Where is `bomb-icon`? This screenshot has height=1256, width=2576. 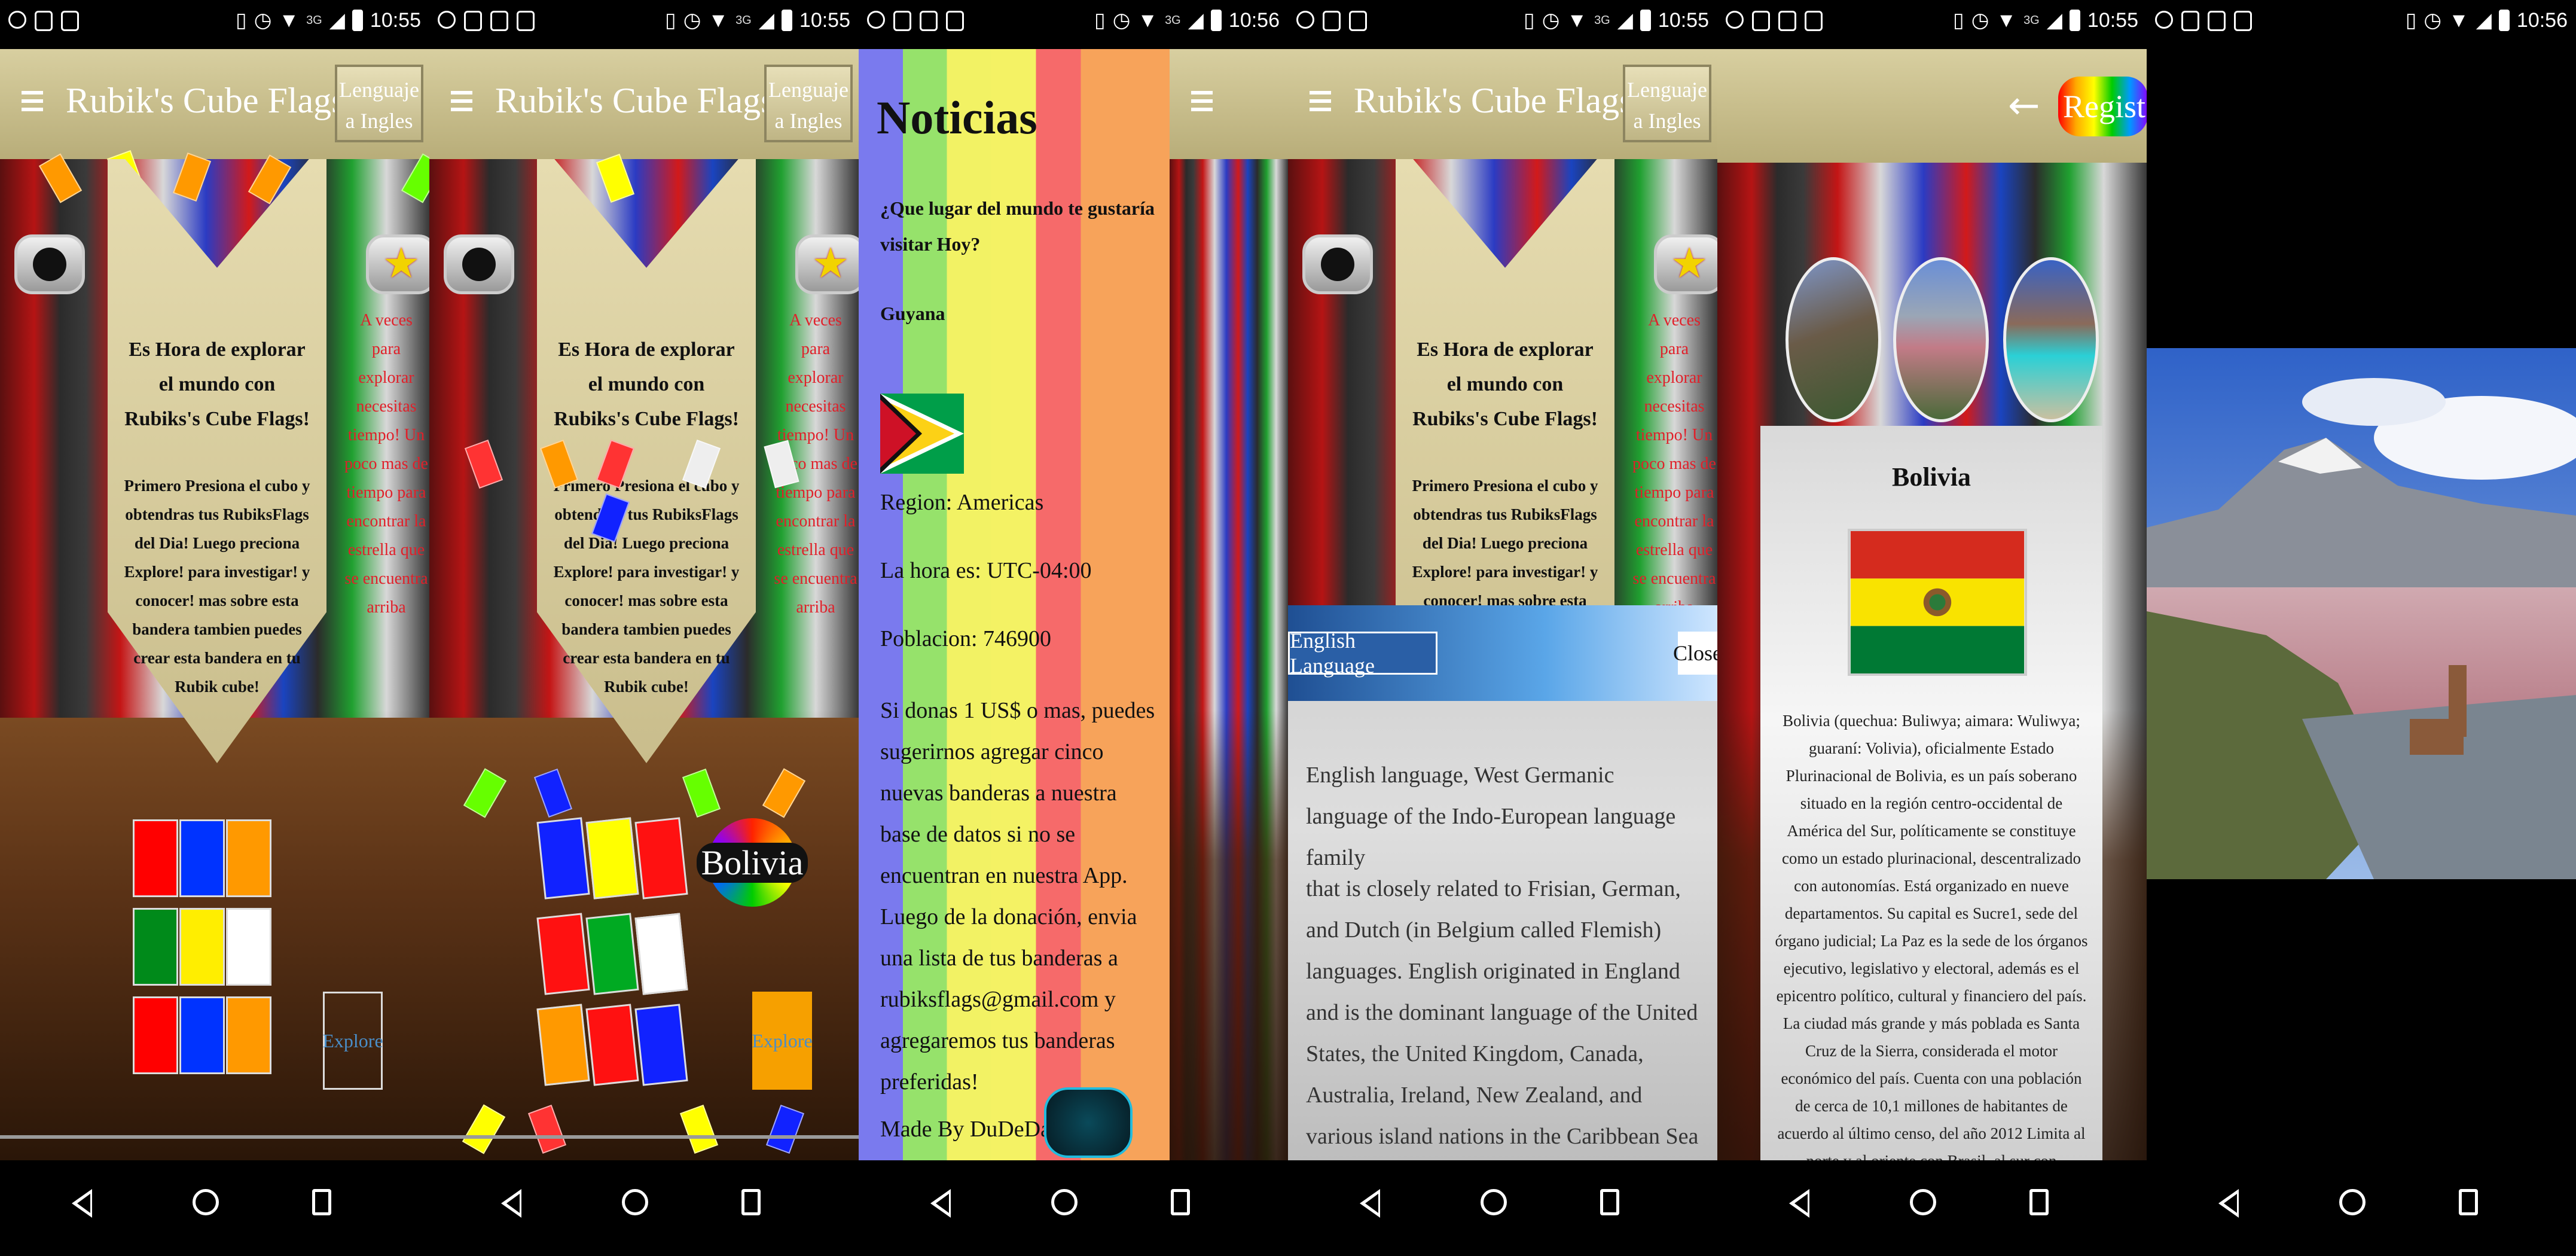
bomb-icon is located at coordinates (49, 264).